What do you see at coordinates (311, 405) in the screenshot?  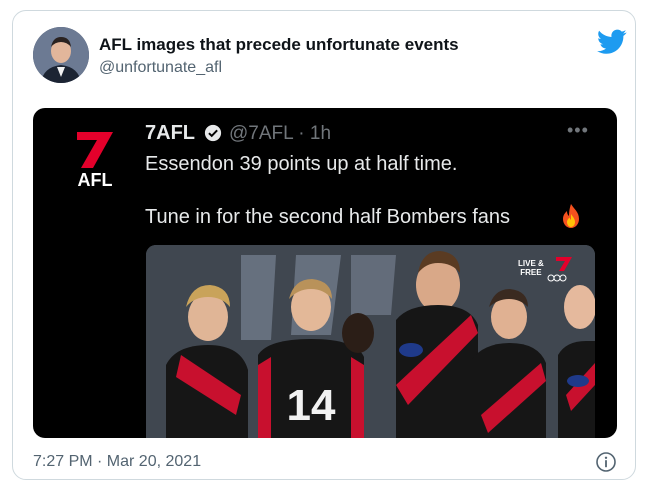 I see `jersey-number: 14` at bounding box center [311, 405].